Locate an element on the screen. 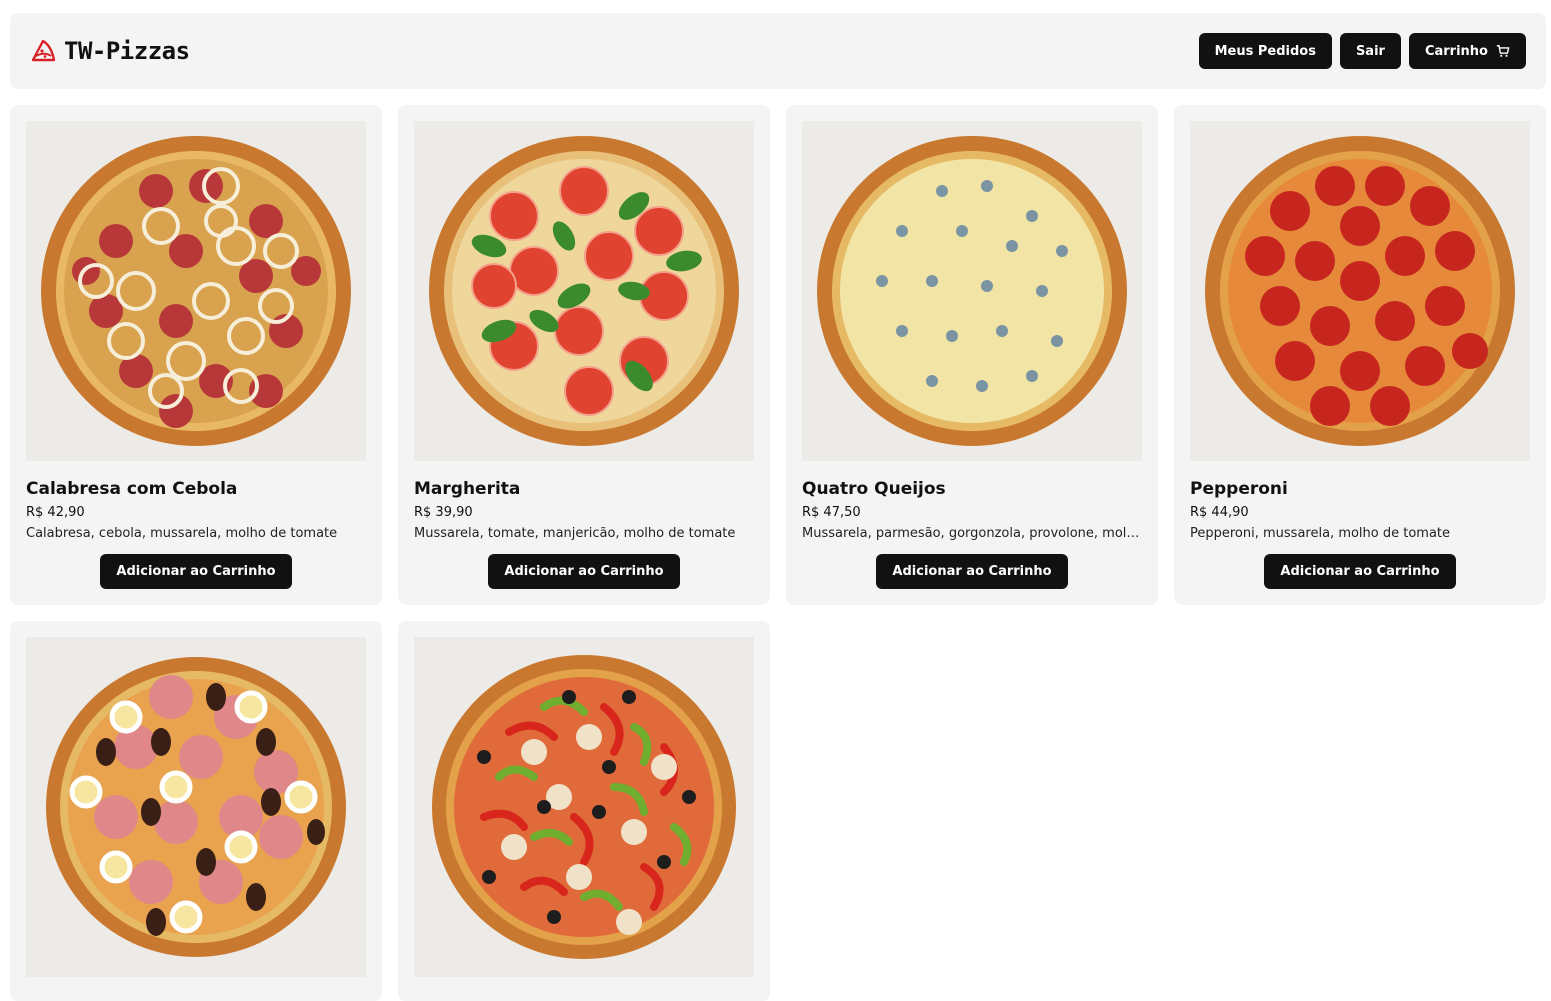  brand: TW-Pizzas is located at coordinates (110, 51).